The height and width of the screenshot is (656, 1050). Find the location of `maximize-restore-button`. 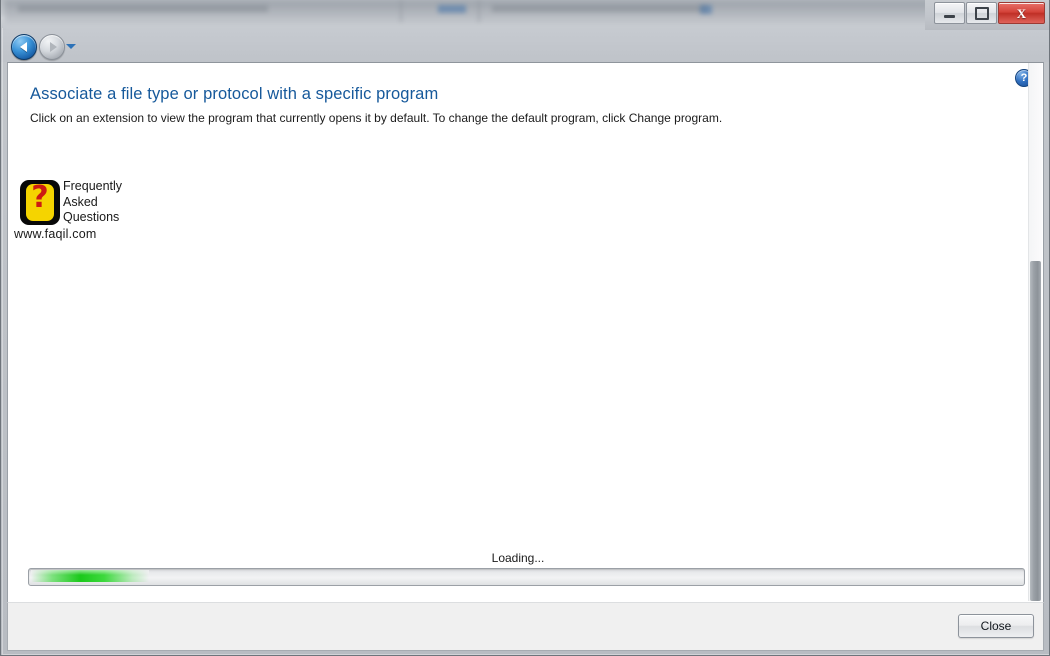

maximize-restore-button is located at coordinates (981, 13).